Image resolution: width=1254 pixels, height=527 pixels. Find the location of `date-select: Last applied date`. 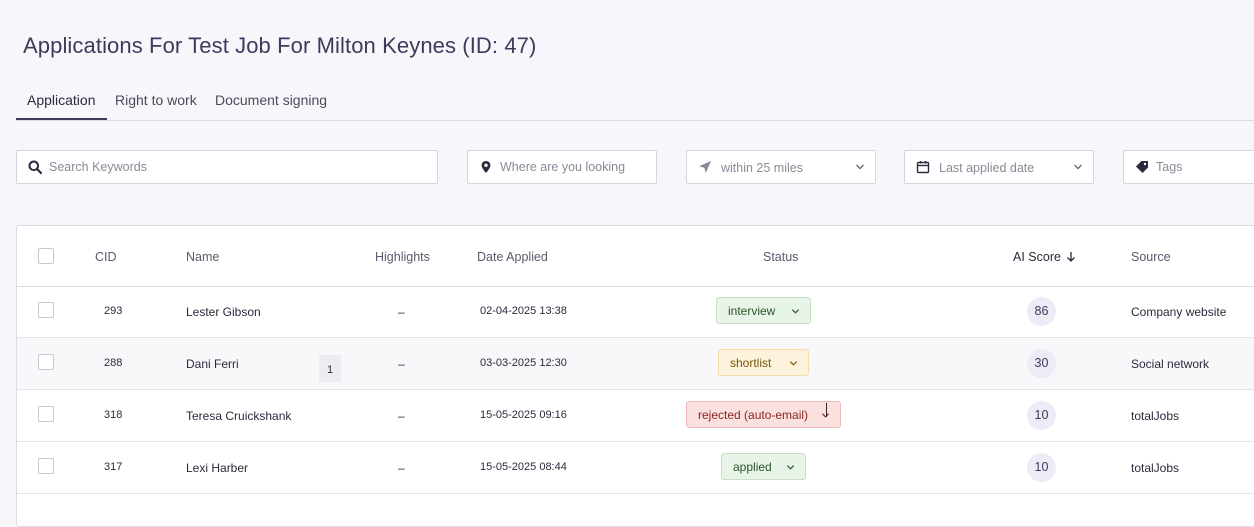

date-select: Last applied date is located at coordinates (999, 167).